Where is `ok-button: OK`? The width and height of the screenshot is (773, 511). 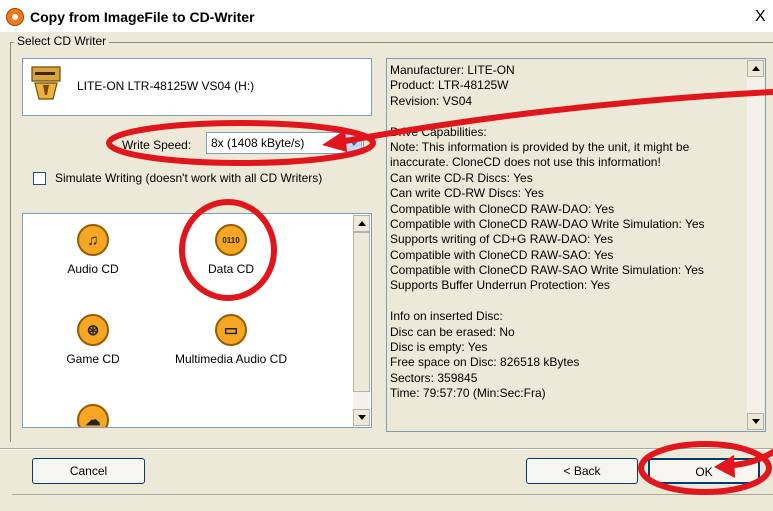
ok-button: OK is located at coordinates (704, 471).